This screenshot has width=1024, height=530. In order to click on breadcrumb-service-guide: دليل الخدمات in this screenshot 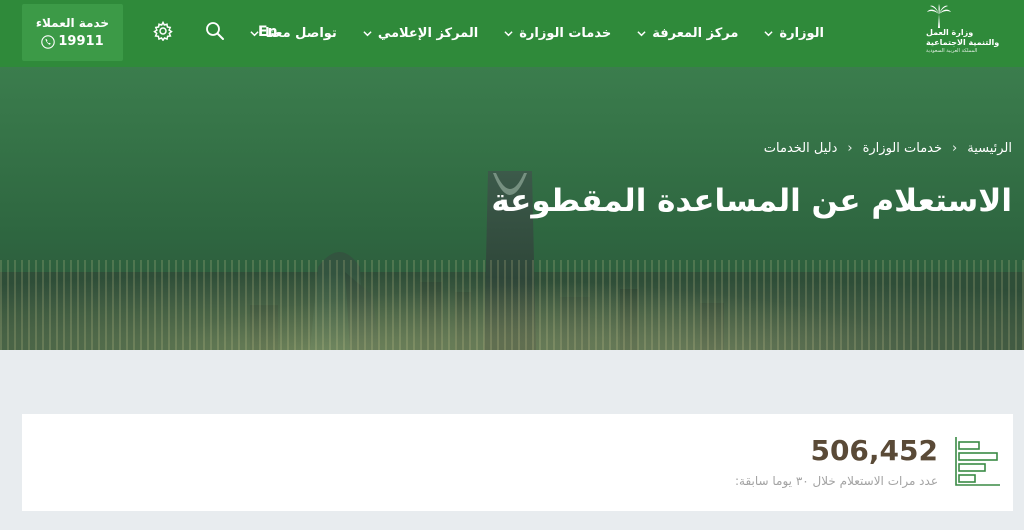, I will do `click(801, 148)`.